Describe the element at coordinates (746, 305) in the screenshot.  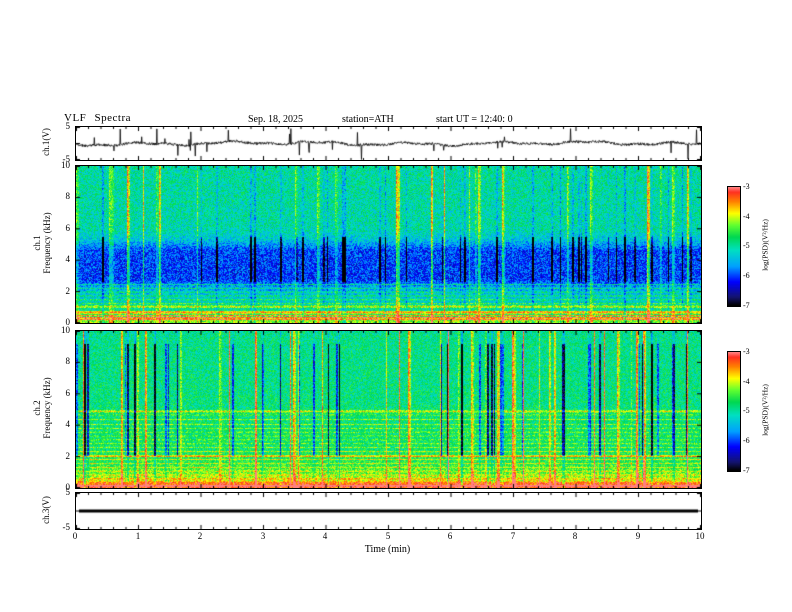
I see `cbar1-tick-m7: -7` at that location.